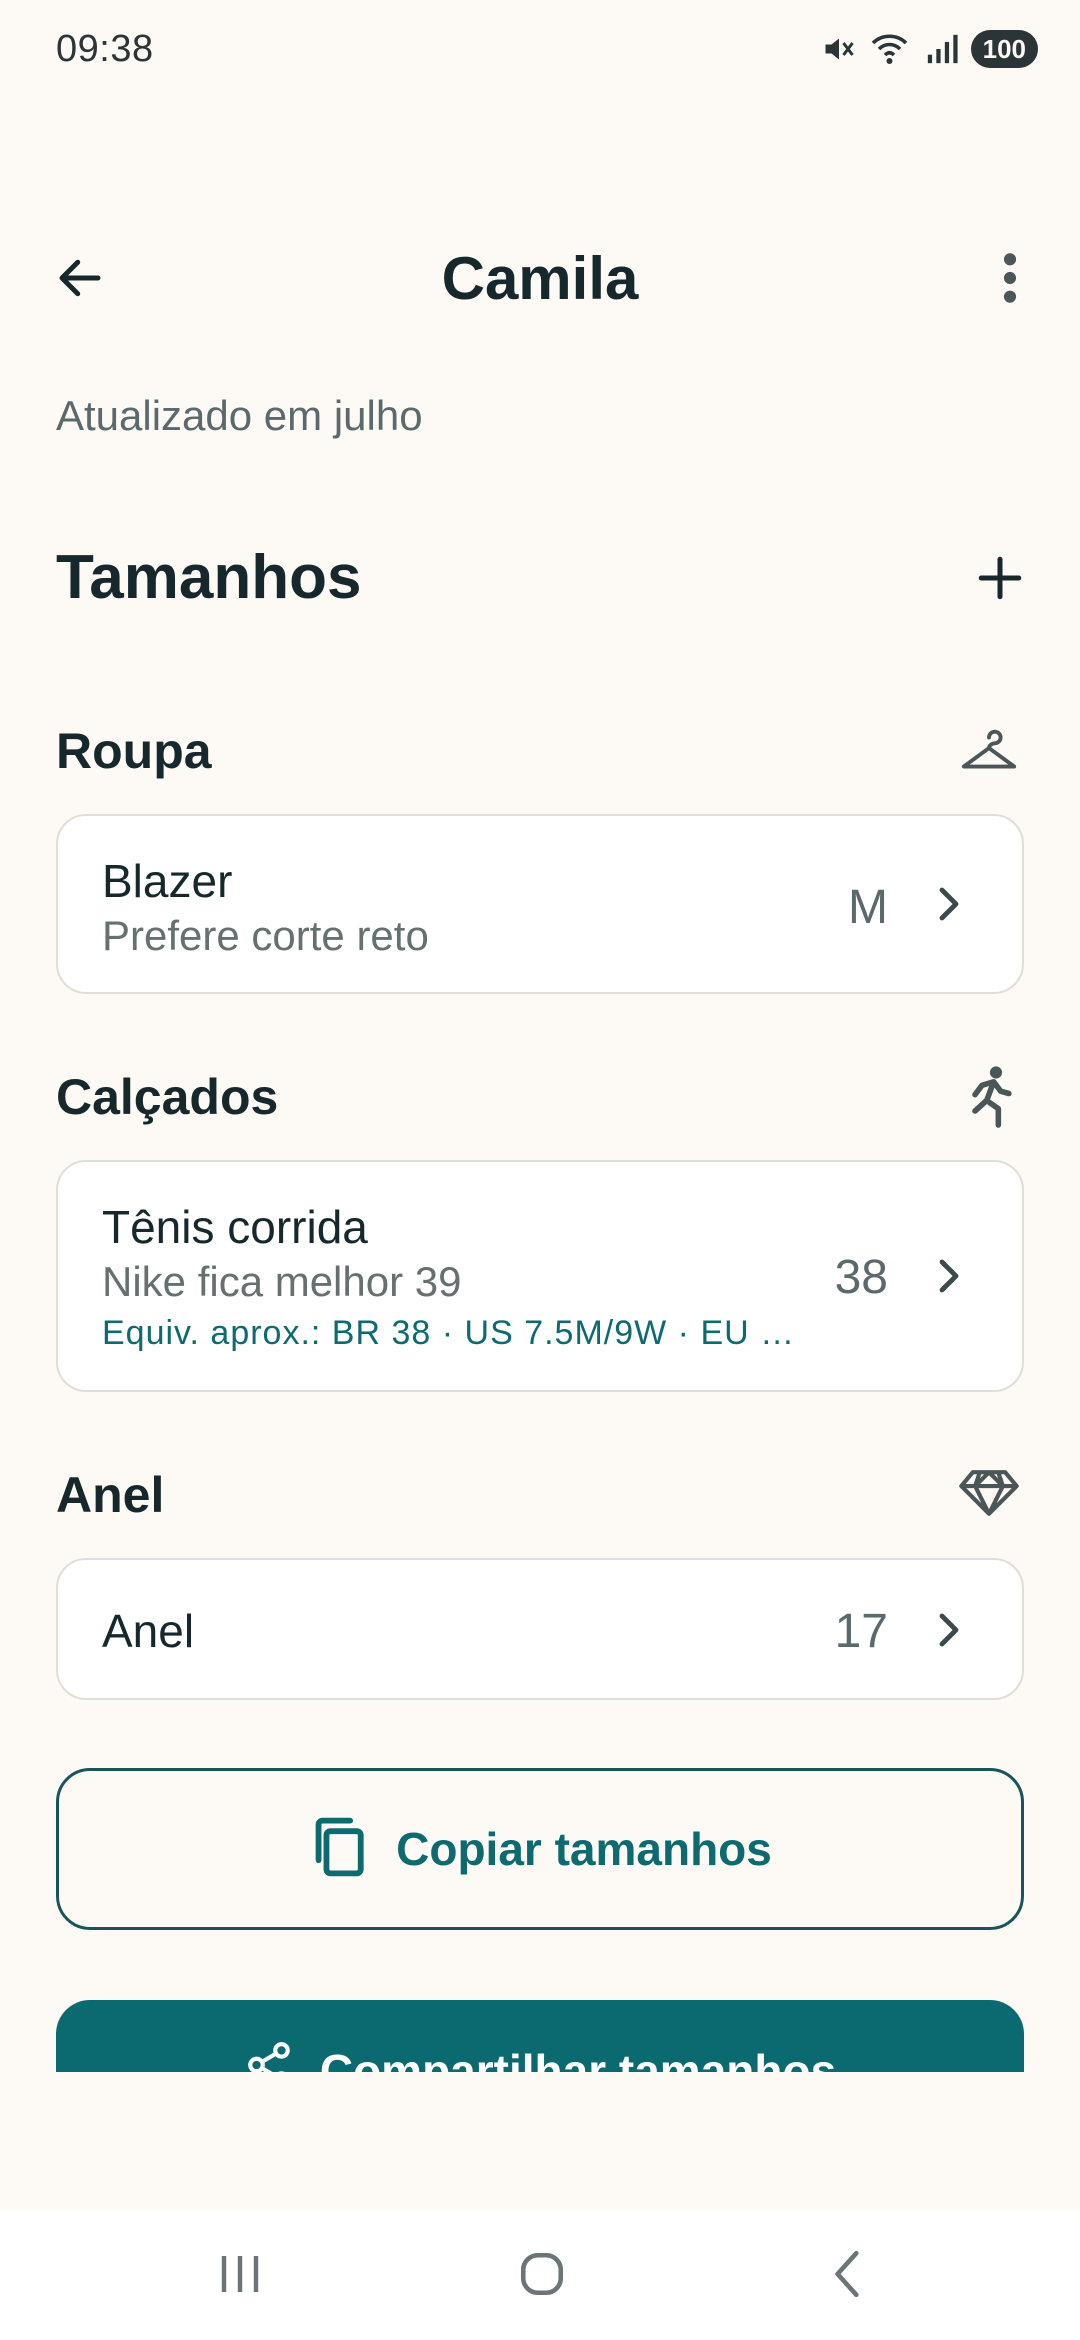 Image resolution: width=1080 pixels, height=2340 pixels. I want to click on copy-icon, so click(337, 1849).